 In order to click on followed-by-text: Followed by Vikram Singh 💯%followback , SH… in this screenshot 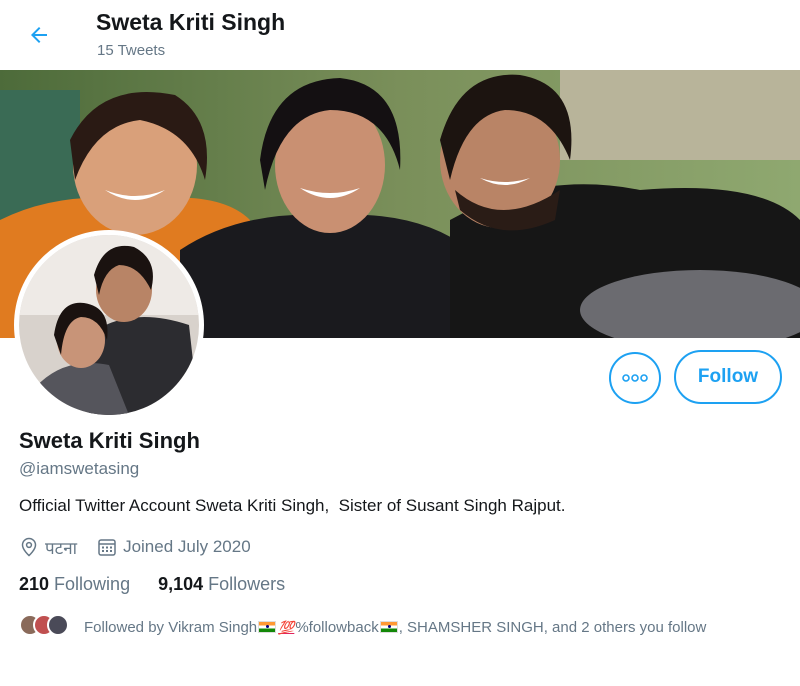, I will do `click(424, 628)`.